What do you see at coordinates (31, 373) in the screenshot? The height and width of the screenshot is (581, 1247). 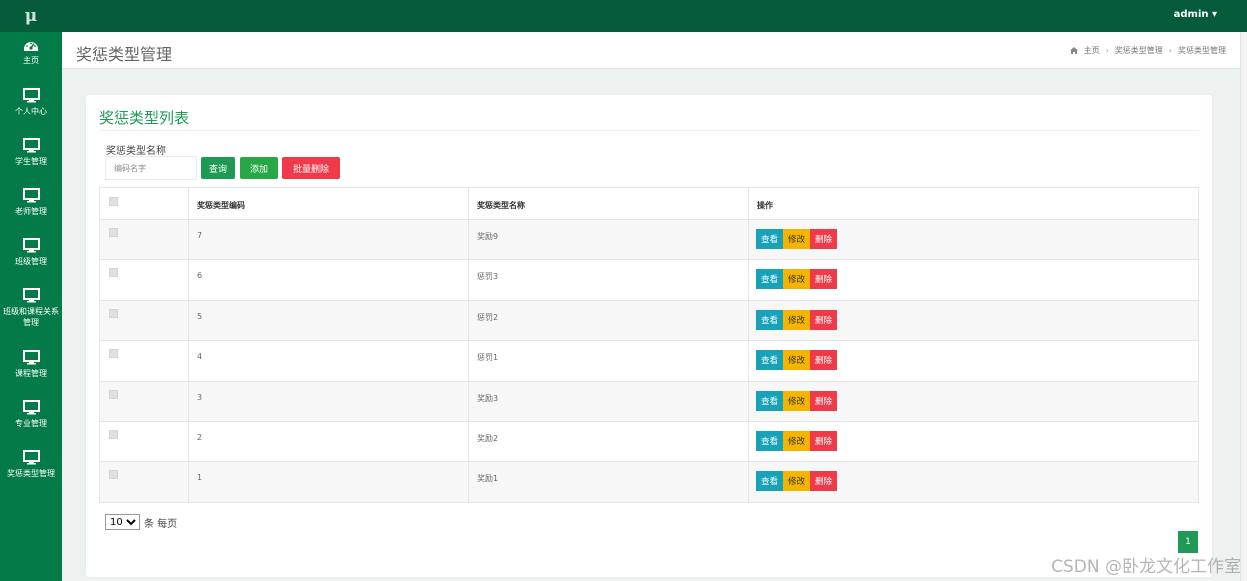 I see `sidebar-item-label: 课程管理` at bounding box center [31, 373].